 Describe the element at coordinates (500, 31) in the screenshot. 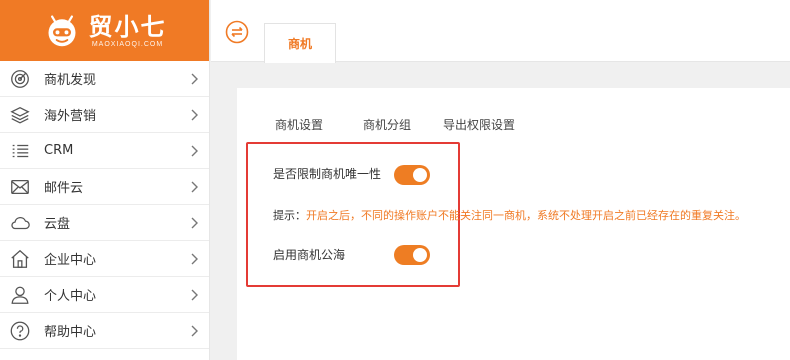

I see `top-bar: 商机` at that location.